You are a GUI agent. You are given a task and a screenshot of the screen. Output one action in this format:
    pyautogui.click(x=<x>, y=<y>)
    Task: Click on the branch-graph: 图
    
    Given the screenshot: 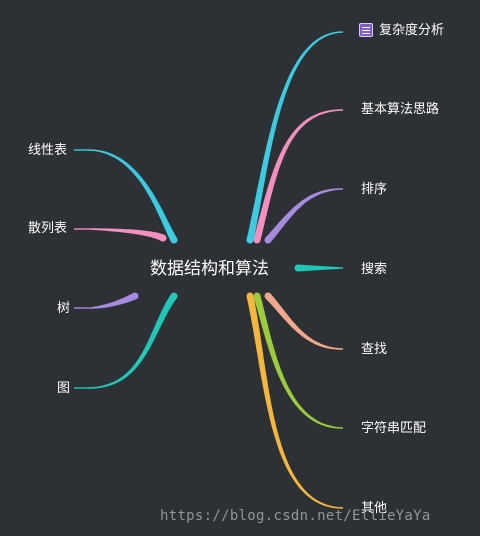 What is the action you would take?
    pyautogui.click(x=63, y=389)
    